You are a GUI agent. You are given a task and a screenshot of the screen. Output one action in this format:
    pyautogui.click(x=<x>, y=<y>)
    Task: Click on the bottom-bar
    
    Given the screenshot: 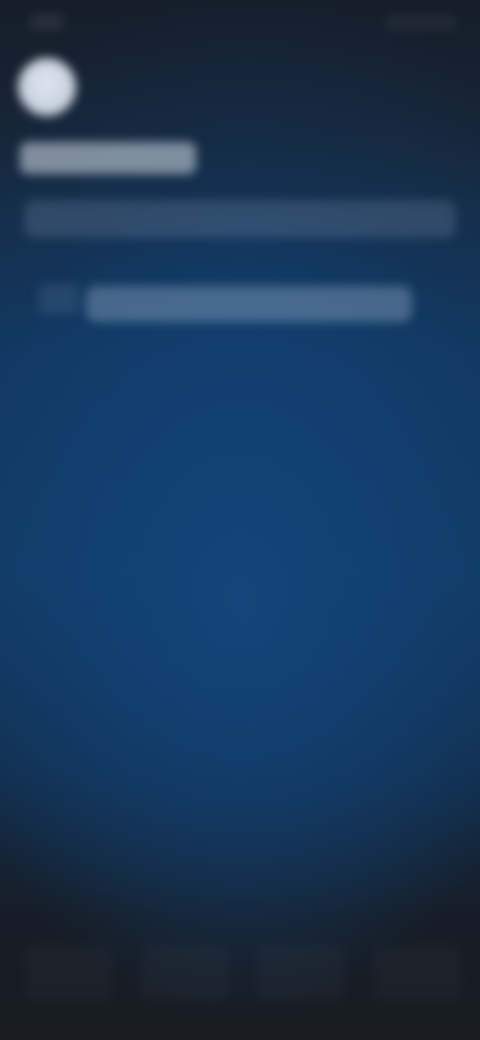 What is the action you would take?
    pyautogui.click(x=240, y=980)
    